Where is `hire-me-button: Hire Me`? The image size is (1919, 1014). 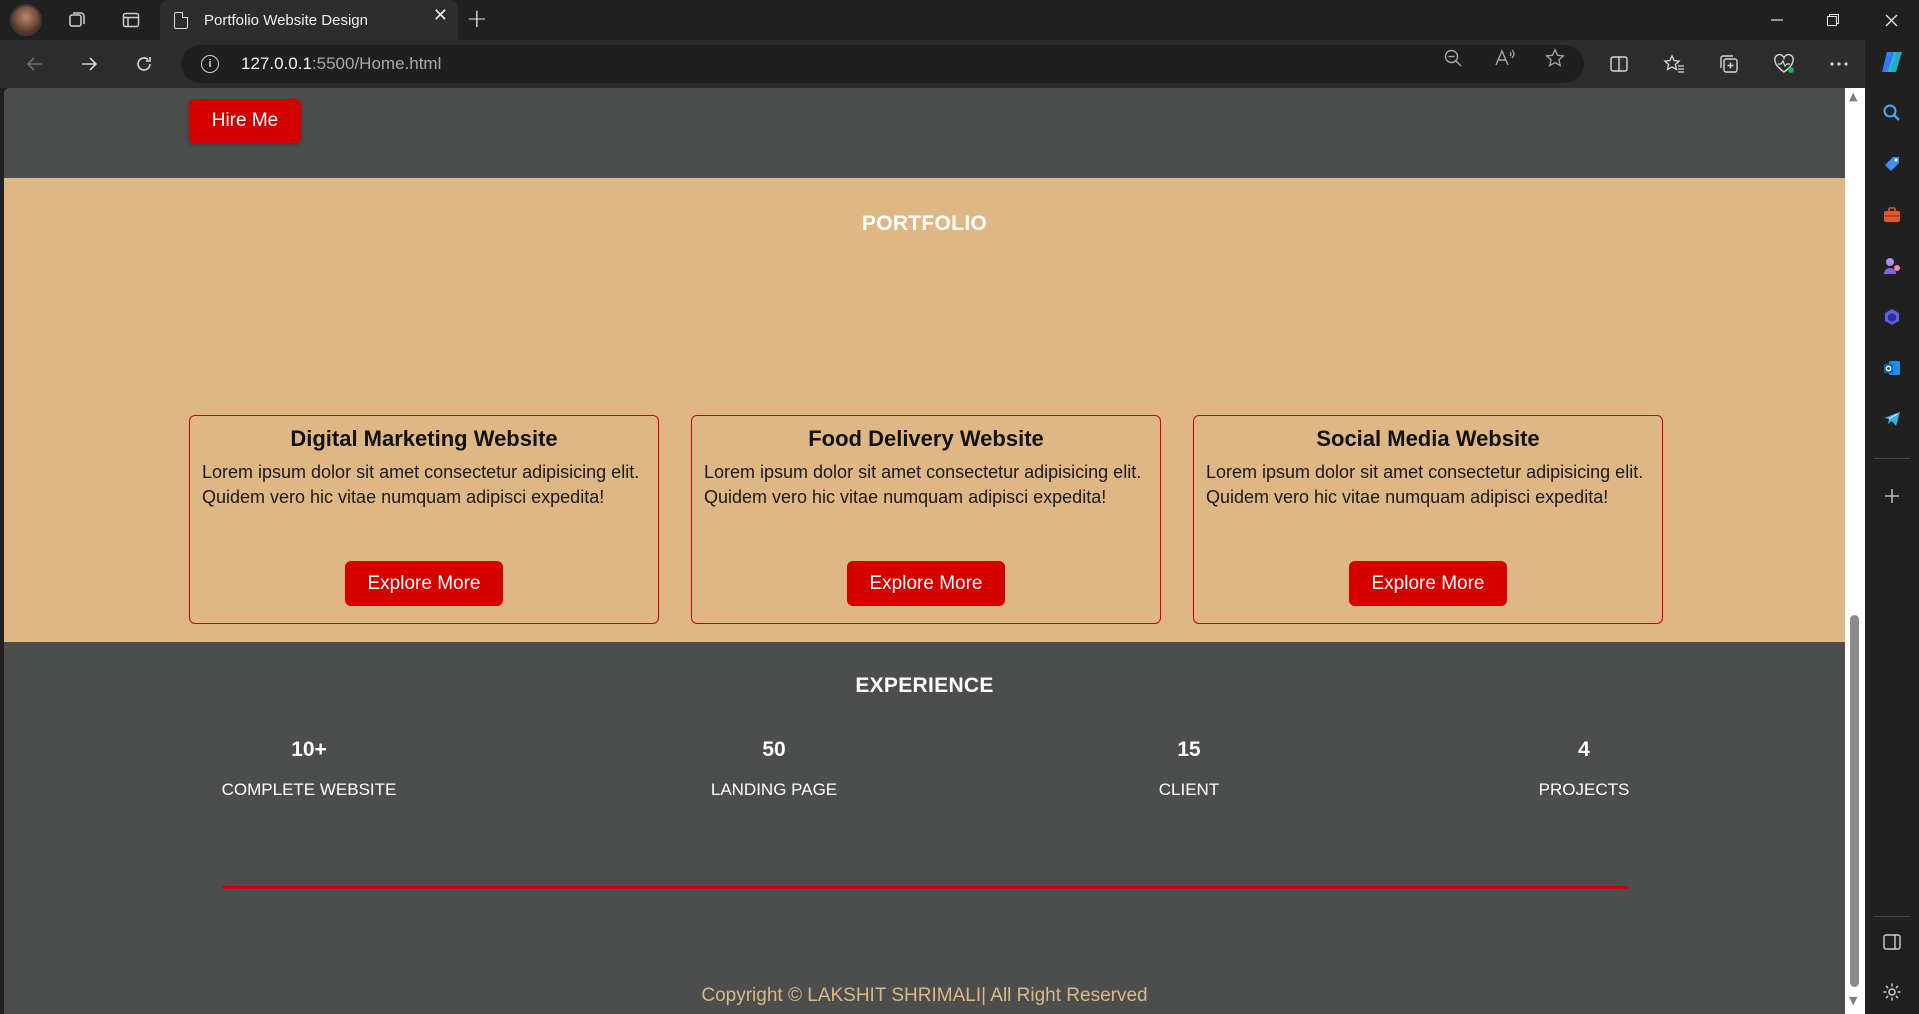 hire-me-button: Hire Me is located at coordinates (245, 121).